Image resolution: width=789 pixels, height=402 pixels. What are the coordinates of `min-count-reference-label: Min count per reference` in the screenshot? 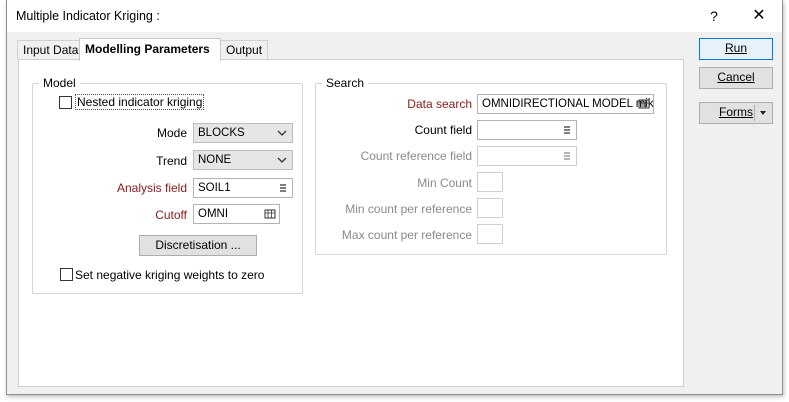 It's located at (408, 209).